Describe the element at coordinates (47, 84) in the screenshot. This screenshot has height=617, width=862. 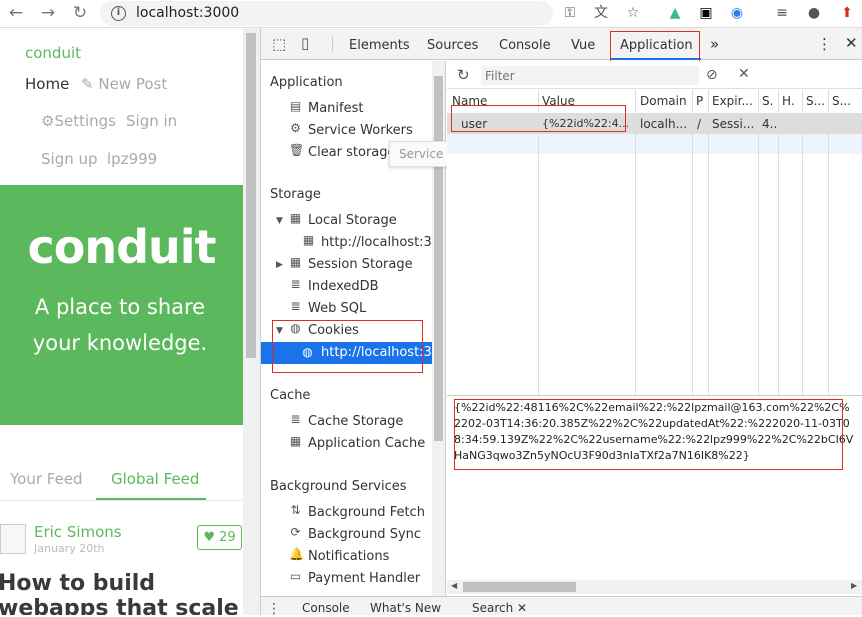
I see `nav-home: Home` at that location.